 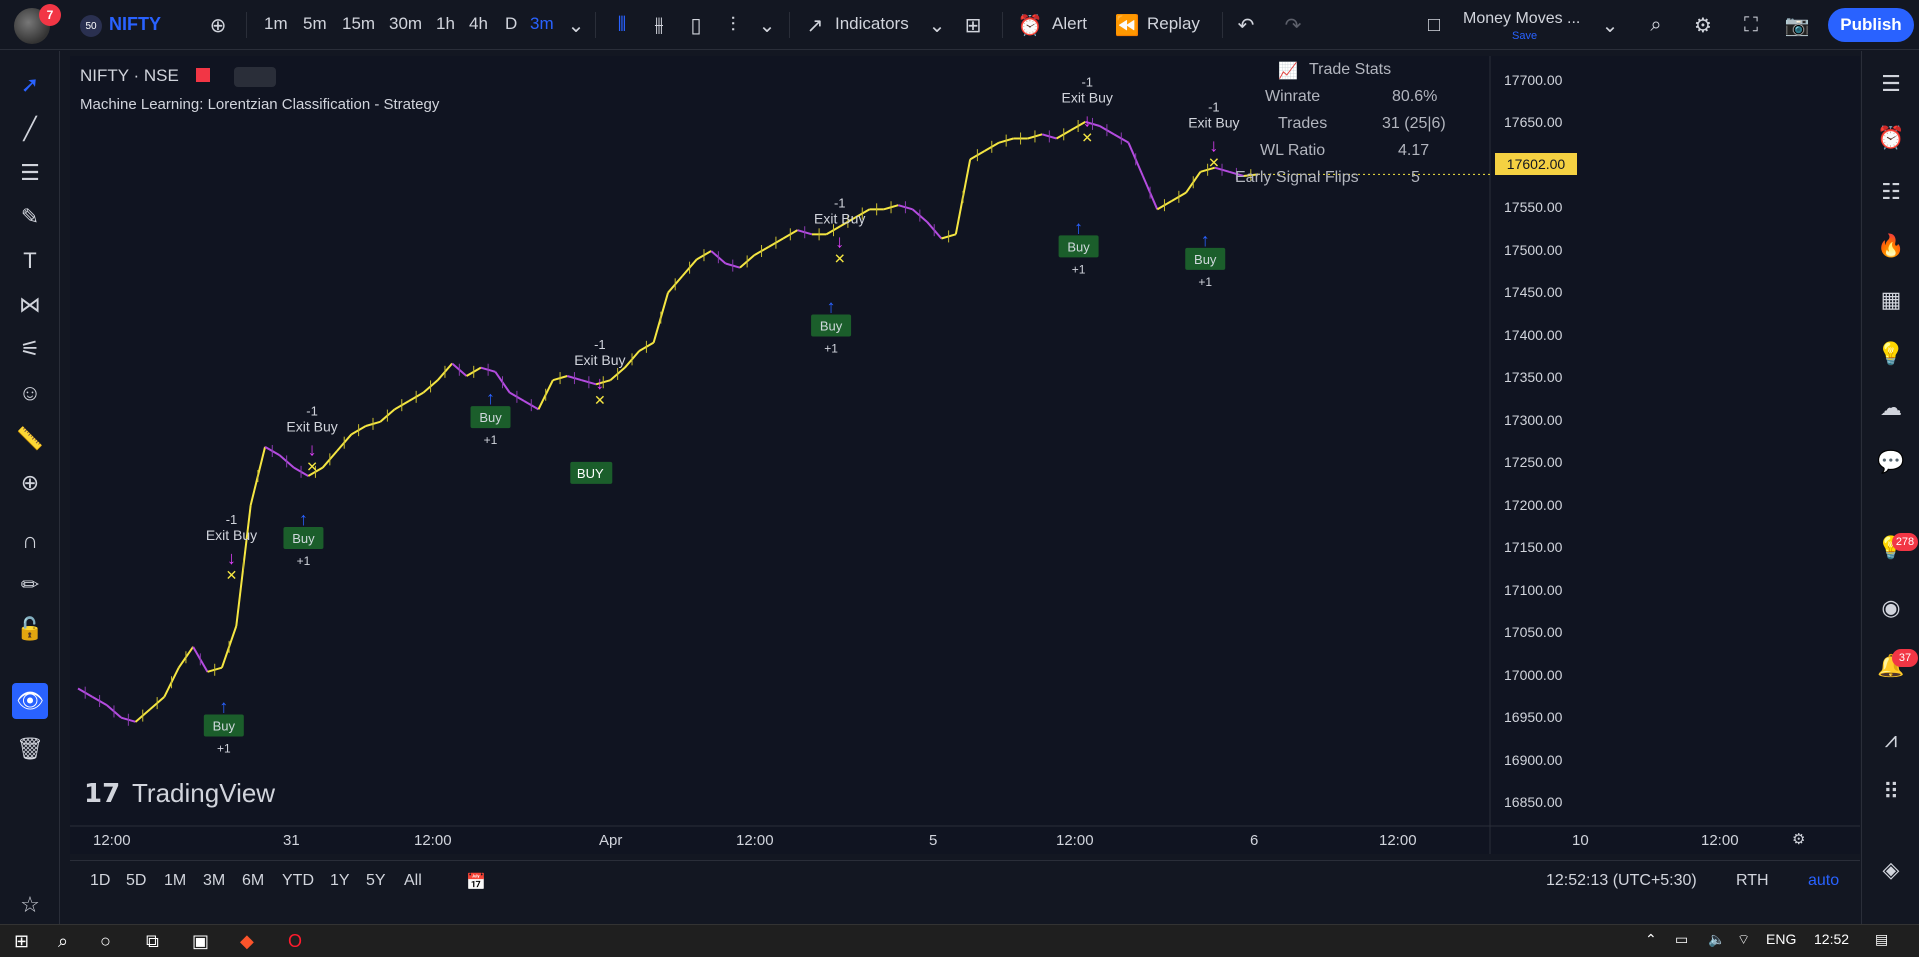 What do you see at coordinates (30, 629) in the screenshot?
I see `unlock-icon: 🔓` at bounding box center [30, 629].